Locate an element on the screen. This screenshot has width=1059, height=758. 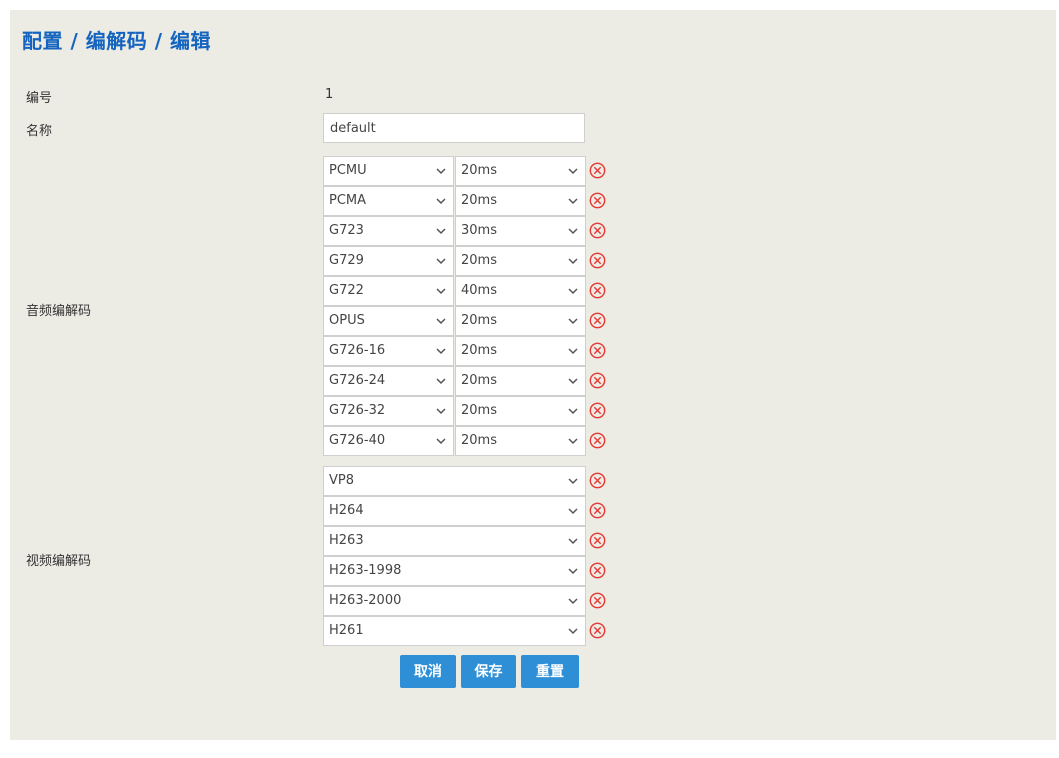
audio-codec-select: G726-16 is located at coordinates (388, 351).